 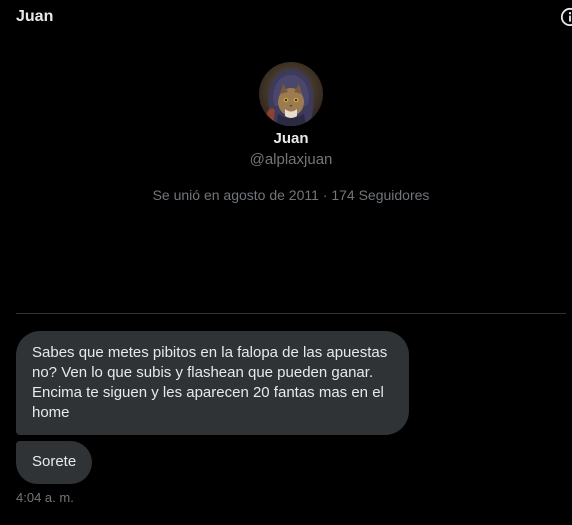 What do you see at coordinates (286, 139) in the screenshot?
I see `profile-name: Juan` at bounding box center [286, 139].